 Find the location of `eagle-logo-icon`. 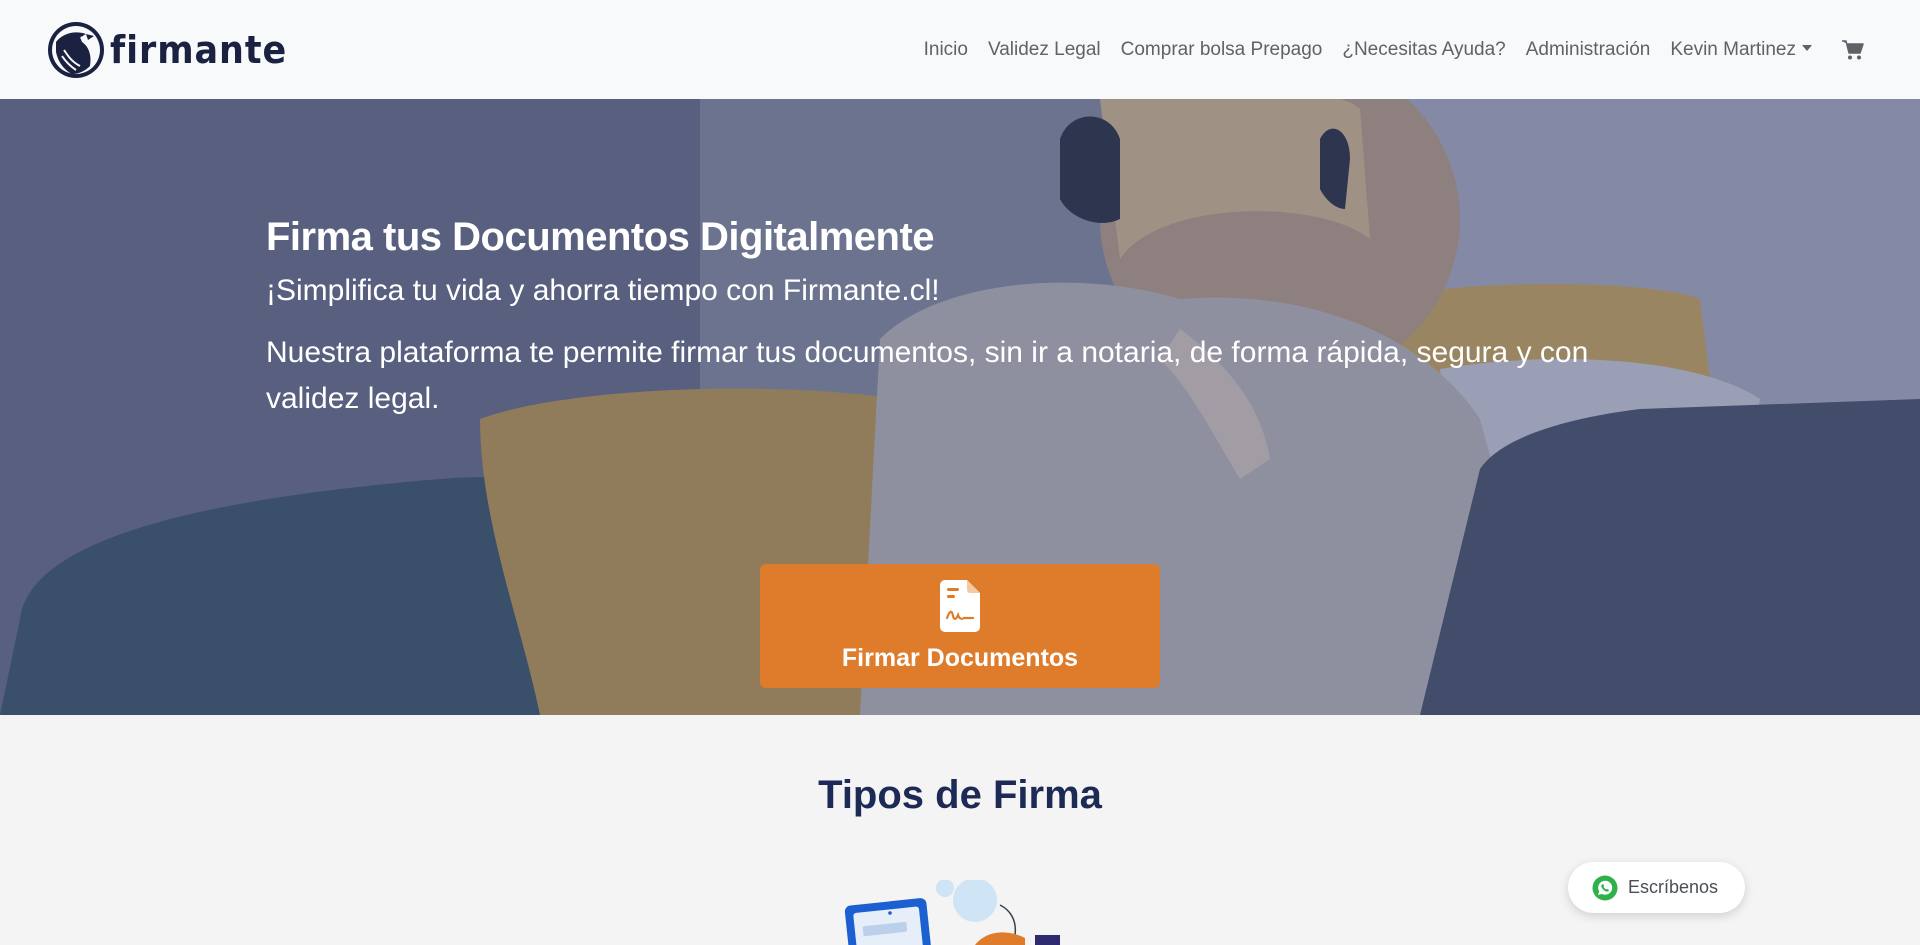

eagle-logo-icon is located at coordinates (76, 49).